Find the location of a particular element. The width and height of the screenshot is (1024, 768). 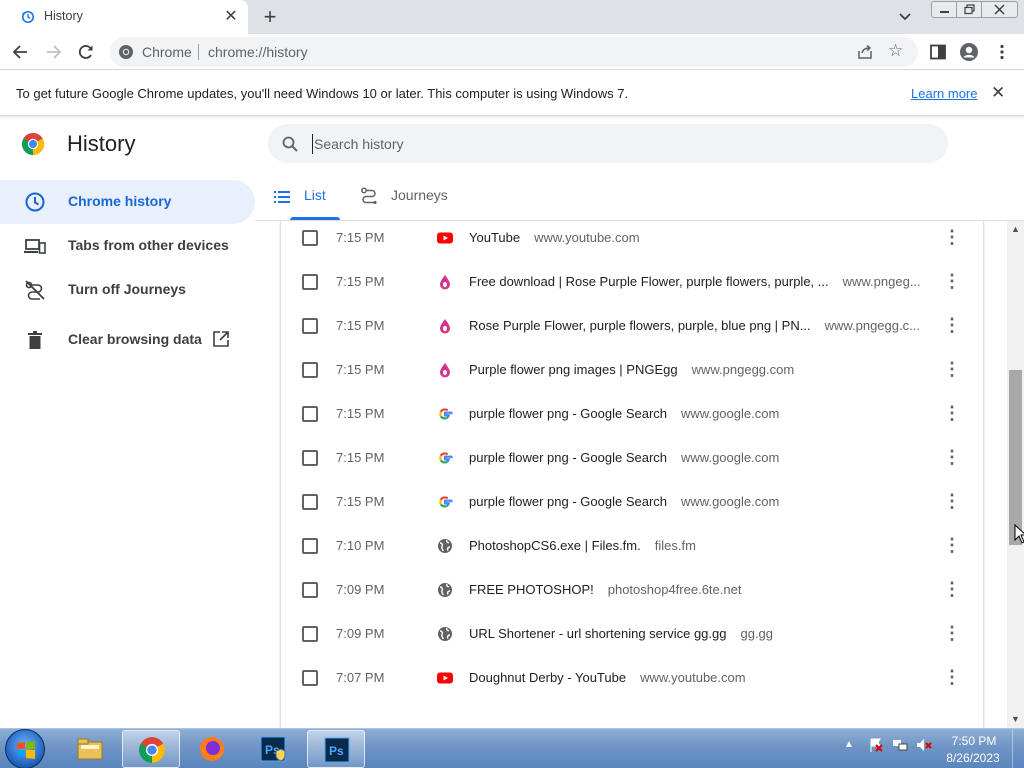

back-arrow-icon is located at coordinates (21, 52).